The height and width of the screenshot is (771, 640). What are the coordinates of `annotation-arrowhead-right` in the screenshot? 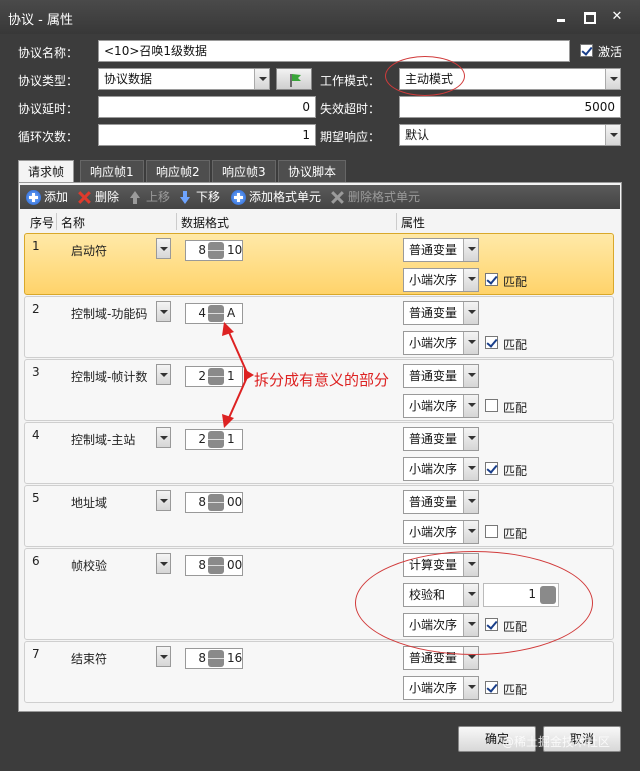 It's located at (249, 375).